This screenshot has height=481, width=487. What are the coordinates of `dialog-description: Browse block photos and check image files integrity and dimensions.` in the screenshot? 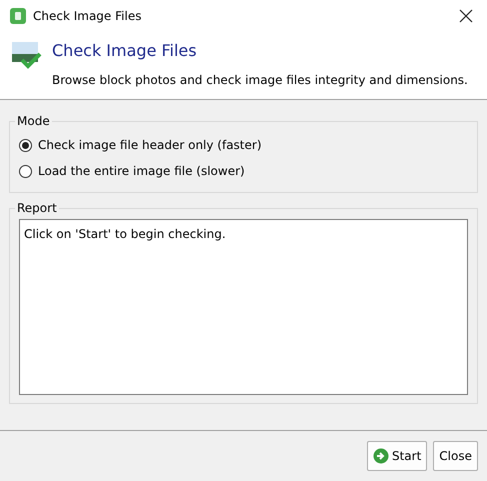 It's located at (260, 80).